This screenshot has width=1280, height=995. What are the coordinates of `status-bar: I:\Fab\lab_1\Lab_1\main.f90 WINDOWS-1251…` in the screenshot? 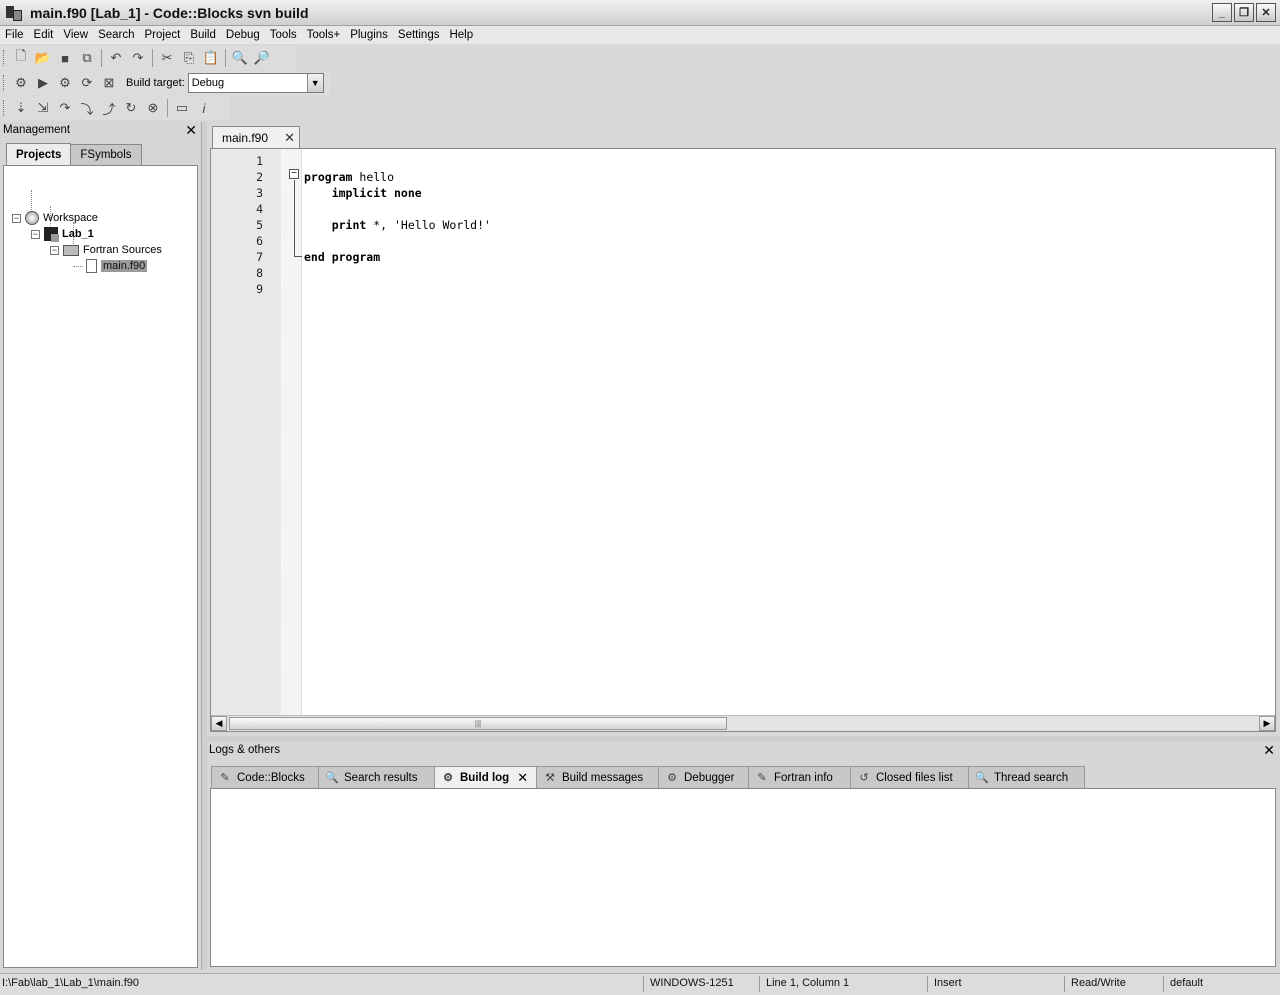 It's located at (640, 984).